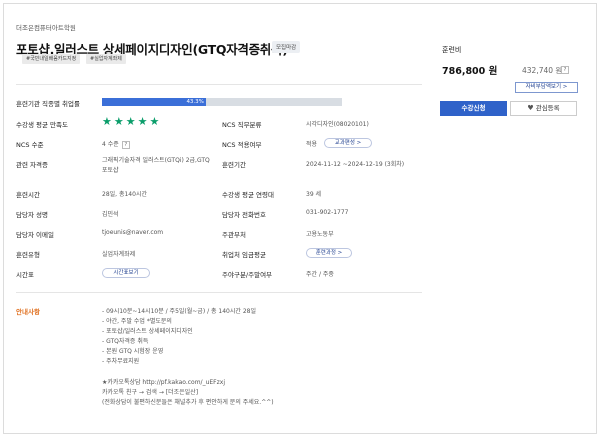  Describe the element at coordinates (110, 214) in the screenshot. I see `manager-value: 김민석` at that location.